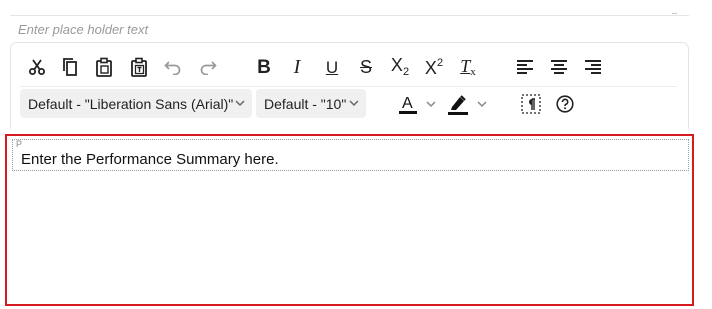  Describe the element at coordinates (458, 104) in the screenshot. I see `highlighter-icon` at that location.